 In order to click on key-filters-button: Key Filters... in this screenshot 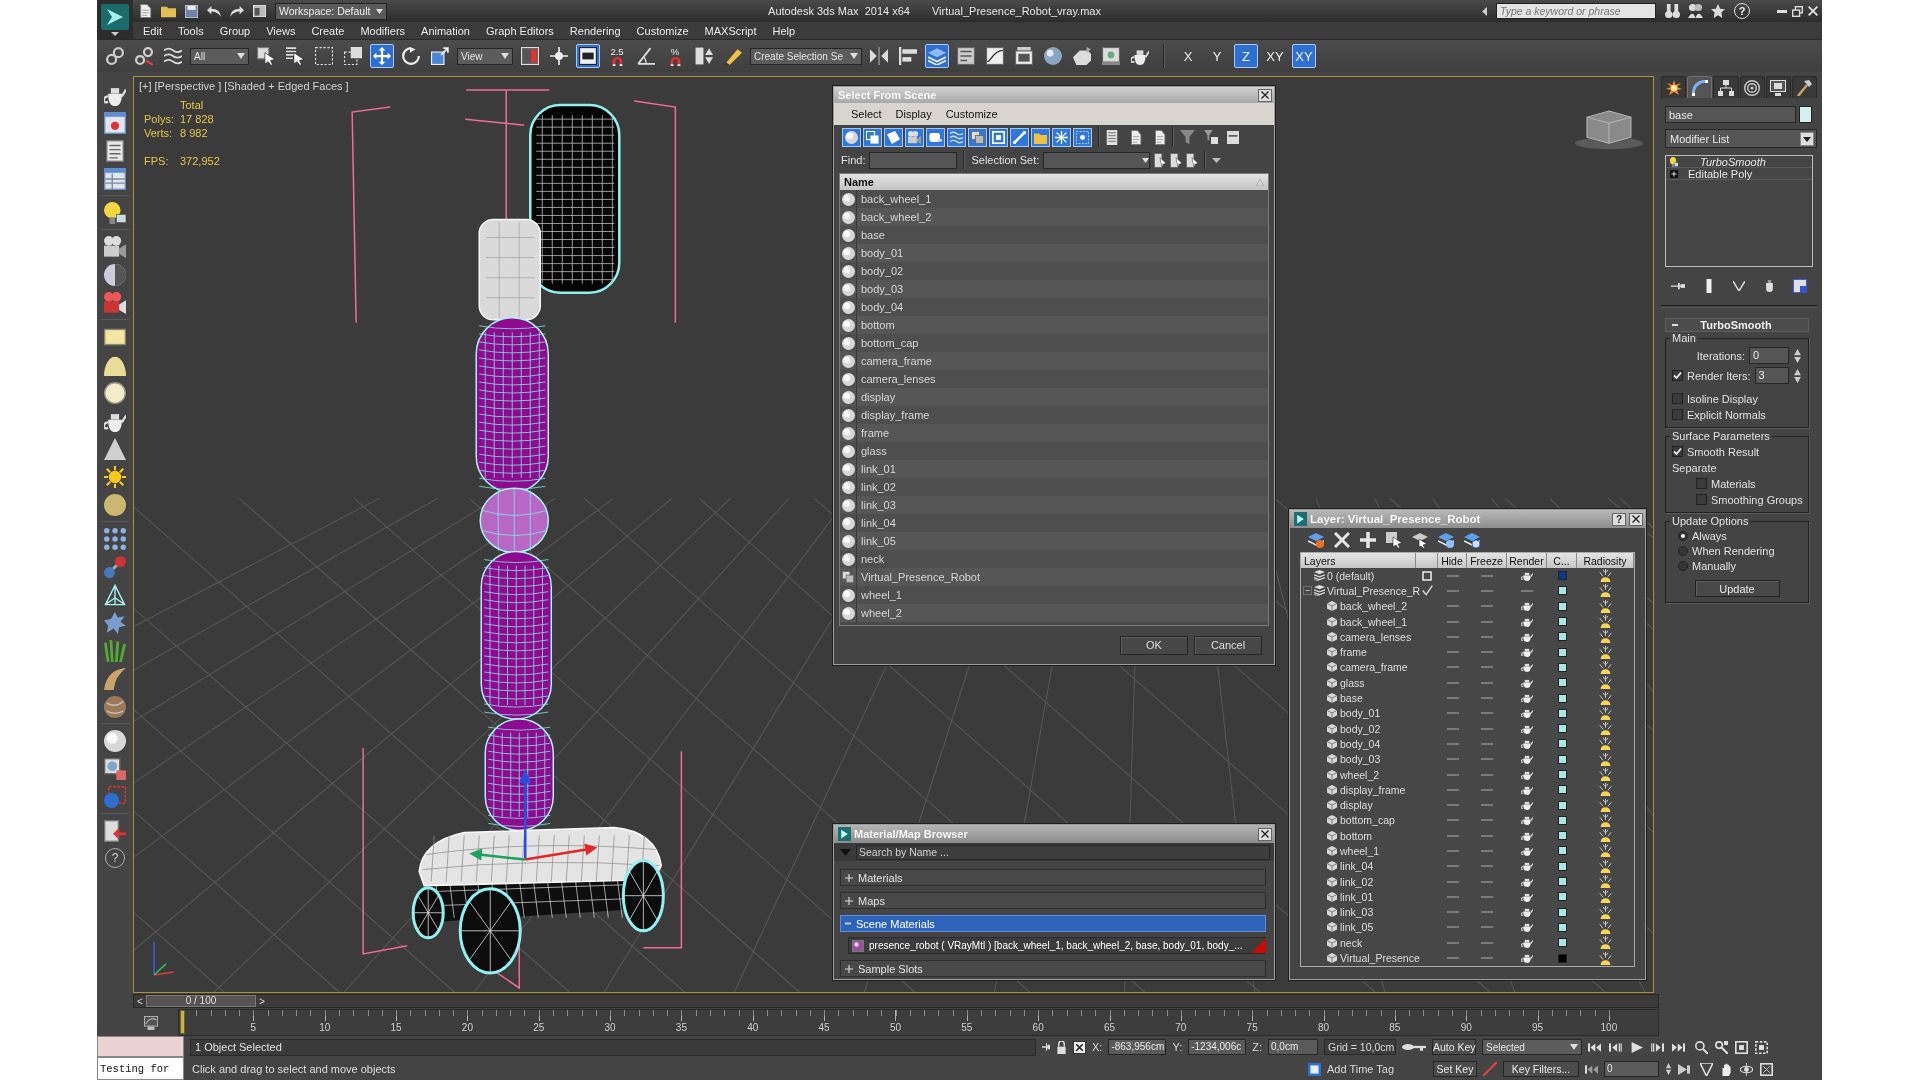, I will do `click(1541, 1069)`.